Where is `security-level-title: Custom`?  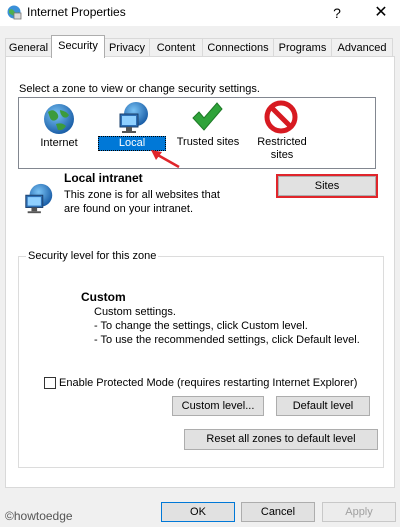
security-level-title: Custom is located at coordinates (103, 297).